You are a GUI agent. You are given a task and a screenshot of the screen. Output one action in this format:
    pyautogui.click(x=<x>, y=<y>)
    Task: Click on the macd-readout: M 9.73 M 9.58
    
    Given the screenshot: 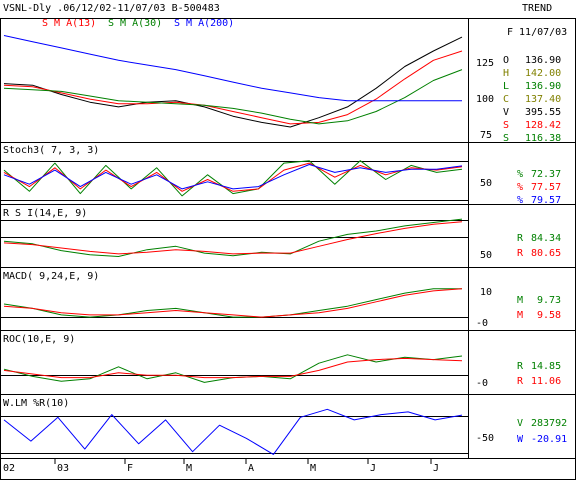 What is the action you would take?
    pyautogui.click(x=539, y=308)
    